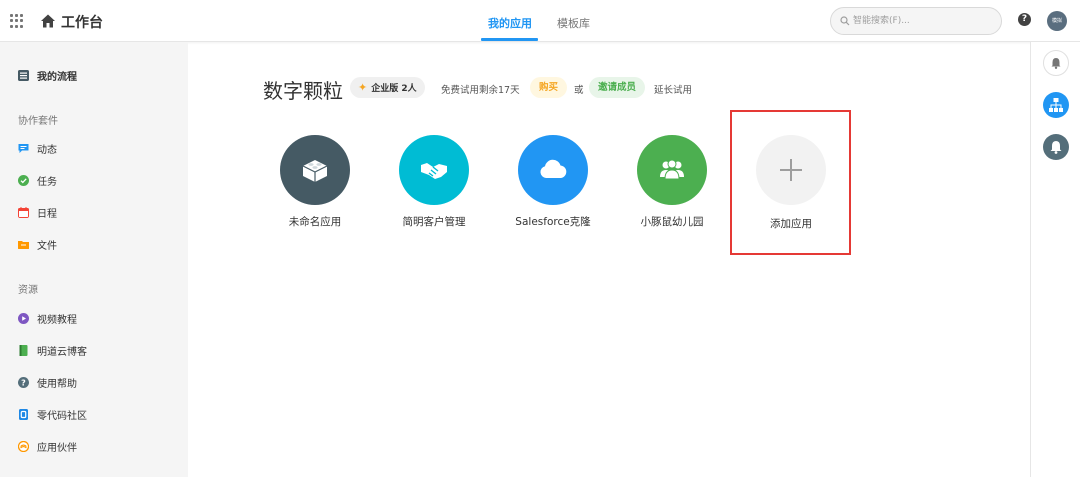 The width and height of the screenshot is (1080, 477). I want to click on search-input, so click(923, 21).